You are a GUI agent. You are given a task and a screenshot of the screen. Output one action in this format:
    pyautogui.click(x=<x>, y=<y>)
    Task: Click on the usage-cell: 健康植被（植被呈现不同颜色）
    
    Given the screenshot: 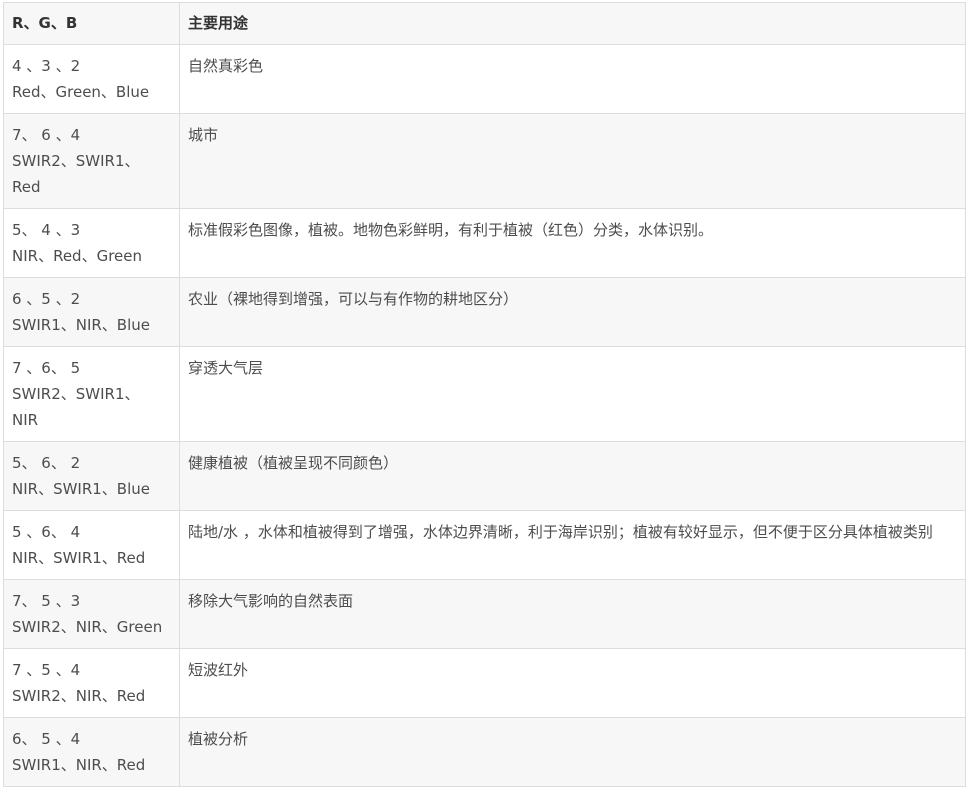 What is the action you would take?
    pyautogui.click(x=572, y=476)
    